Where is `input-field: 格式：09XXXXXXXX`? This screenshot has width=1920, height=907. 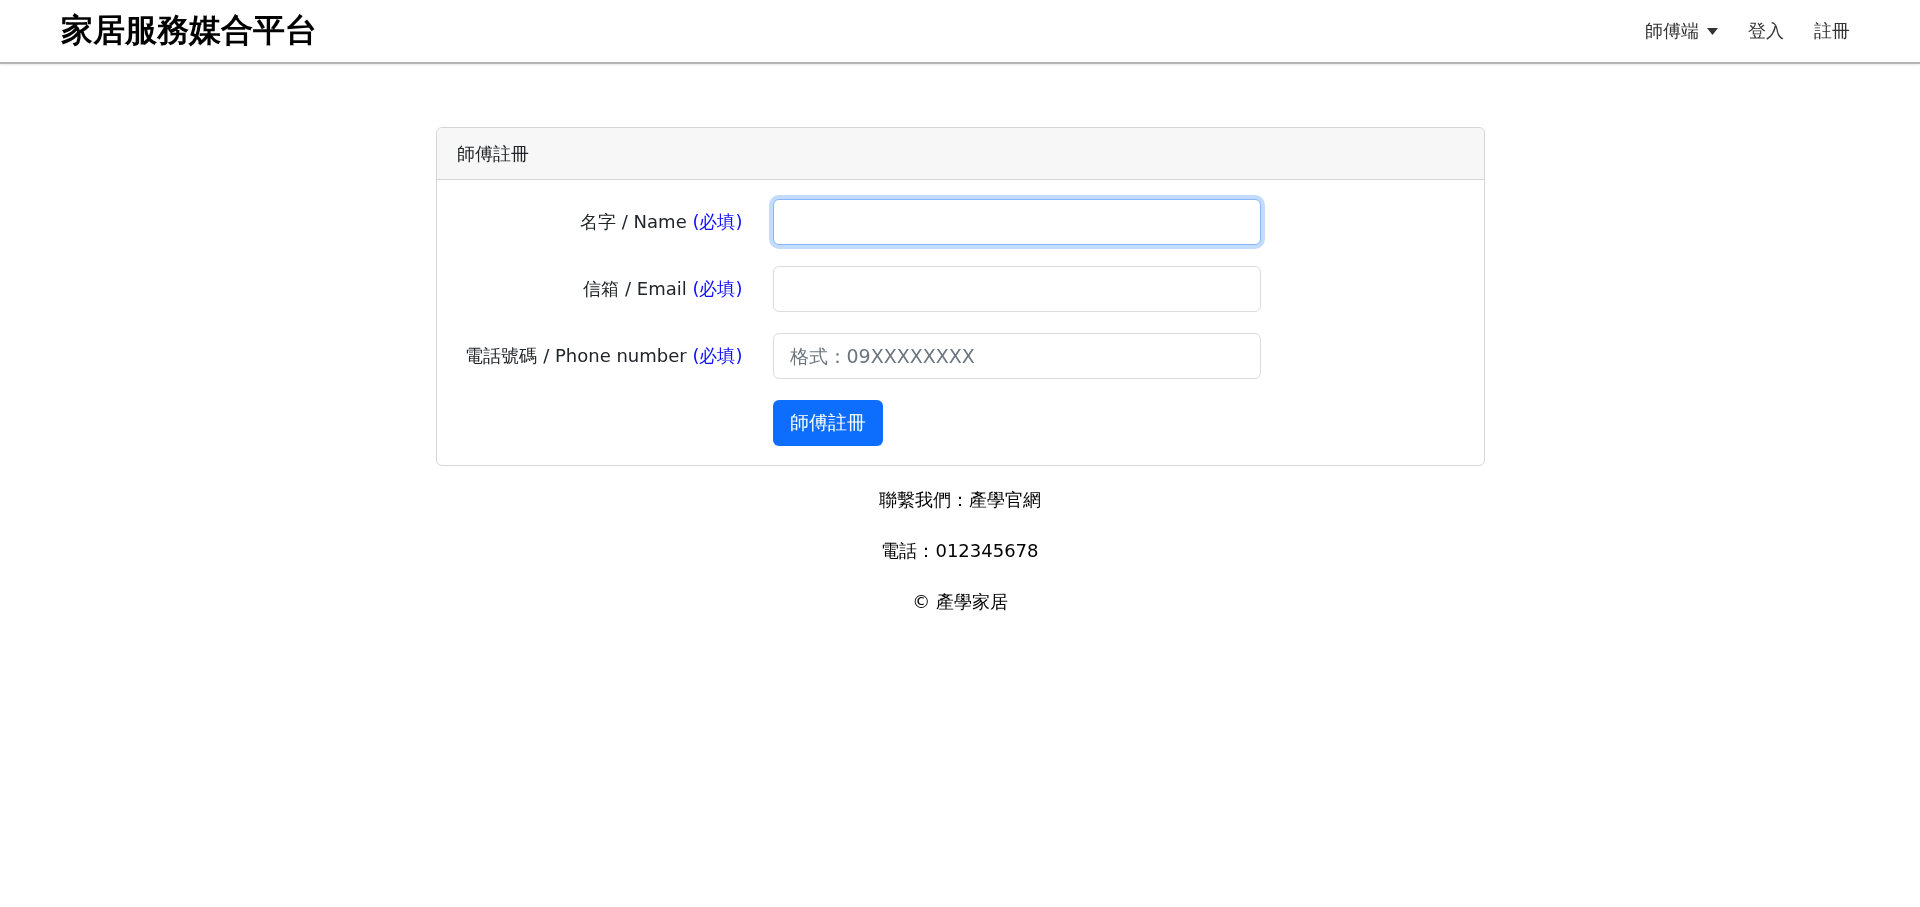 input-field: 格式：09XXXXXXXX is located at coordinates (1016, 356).